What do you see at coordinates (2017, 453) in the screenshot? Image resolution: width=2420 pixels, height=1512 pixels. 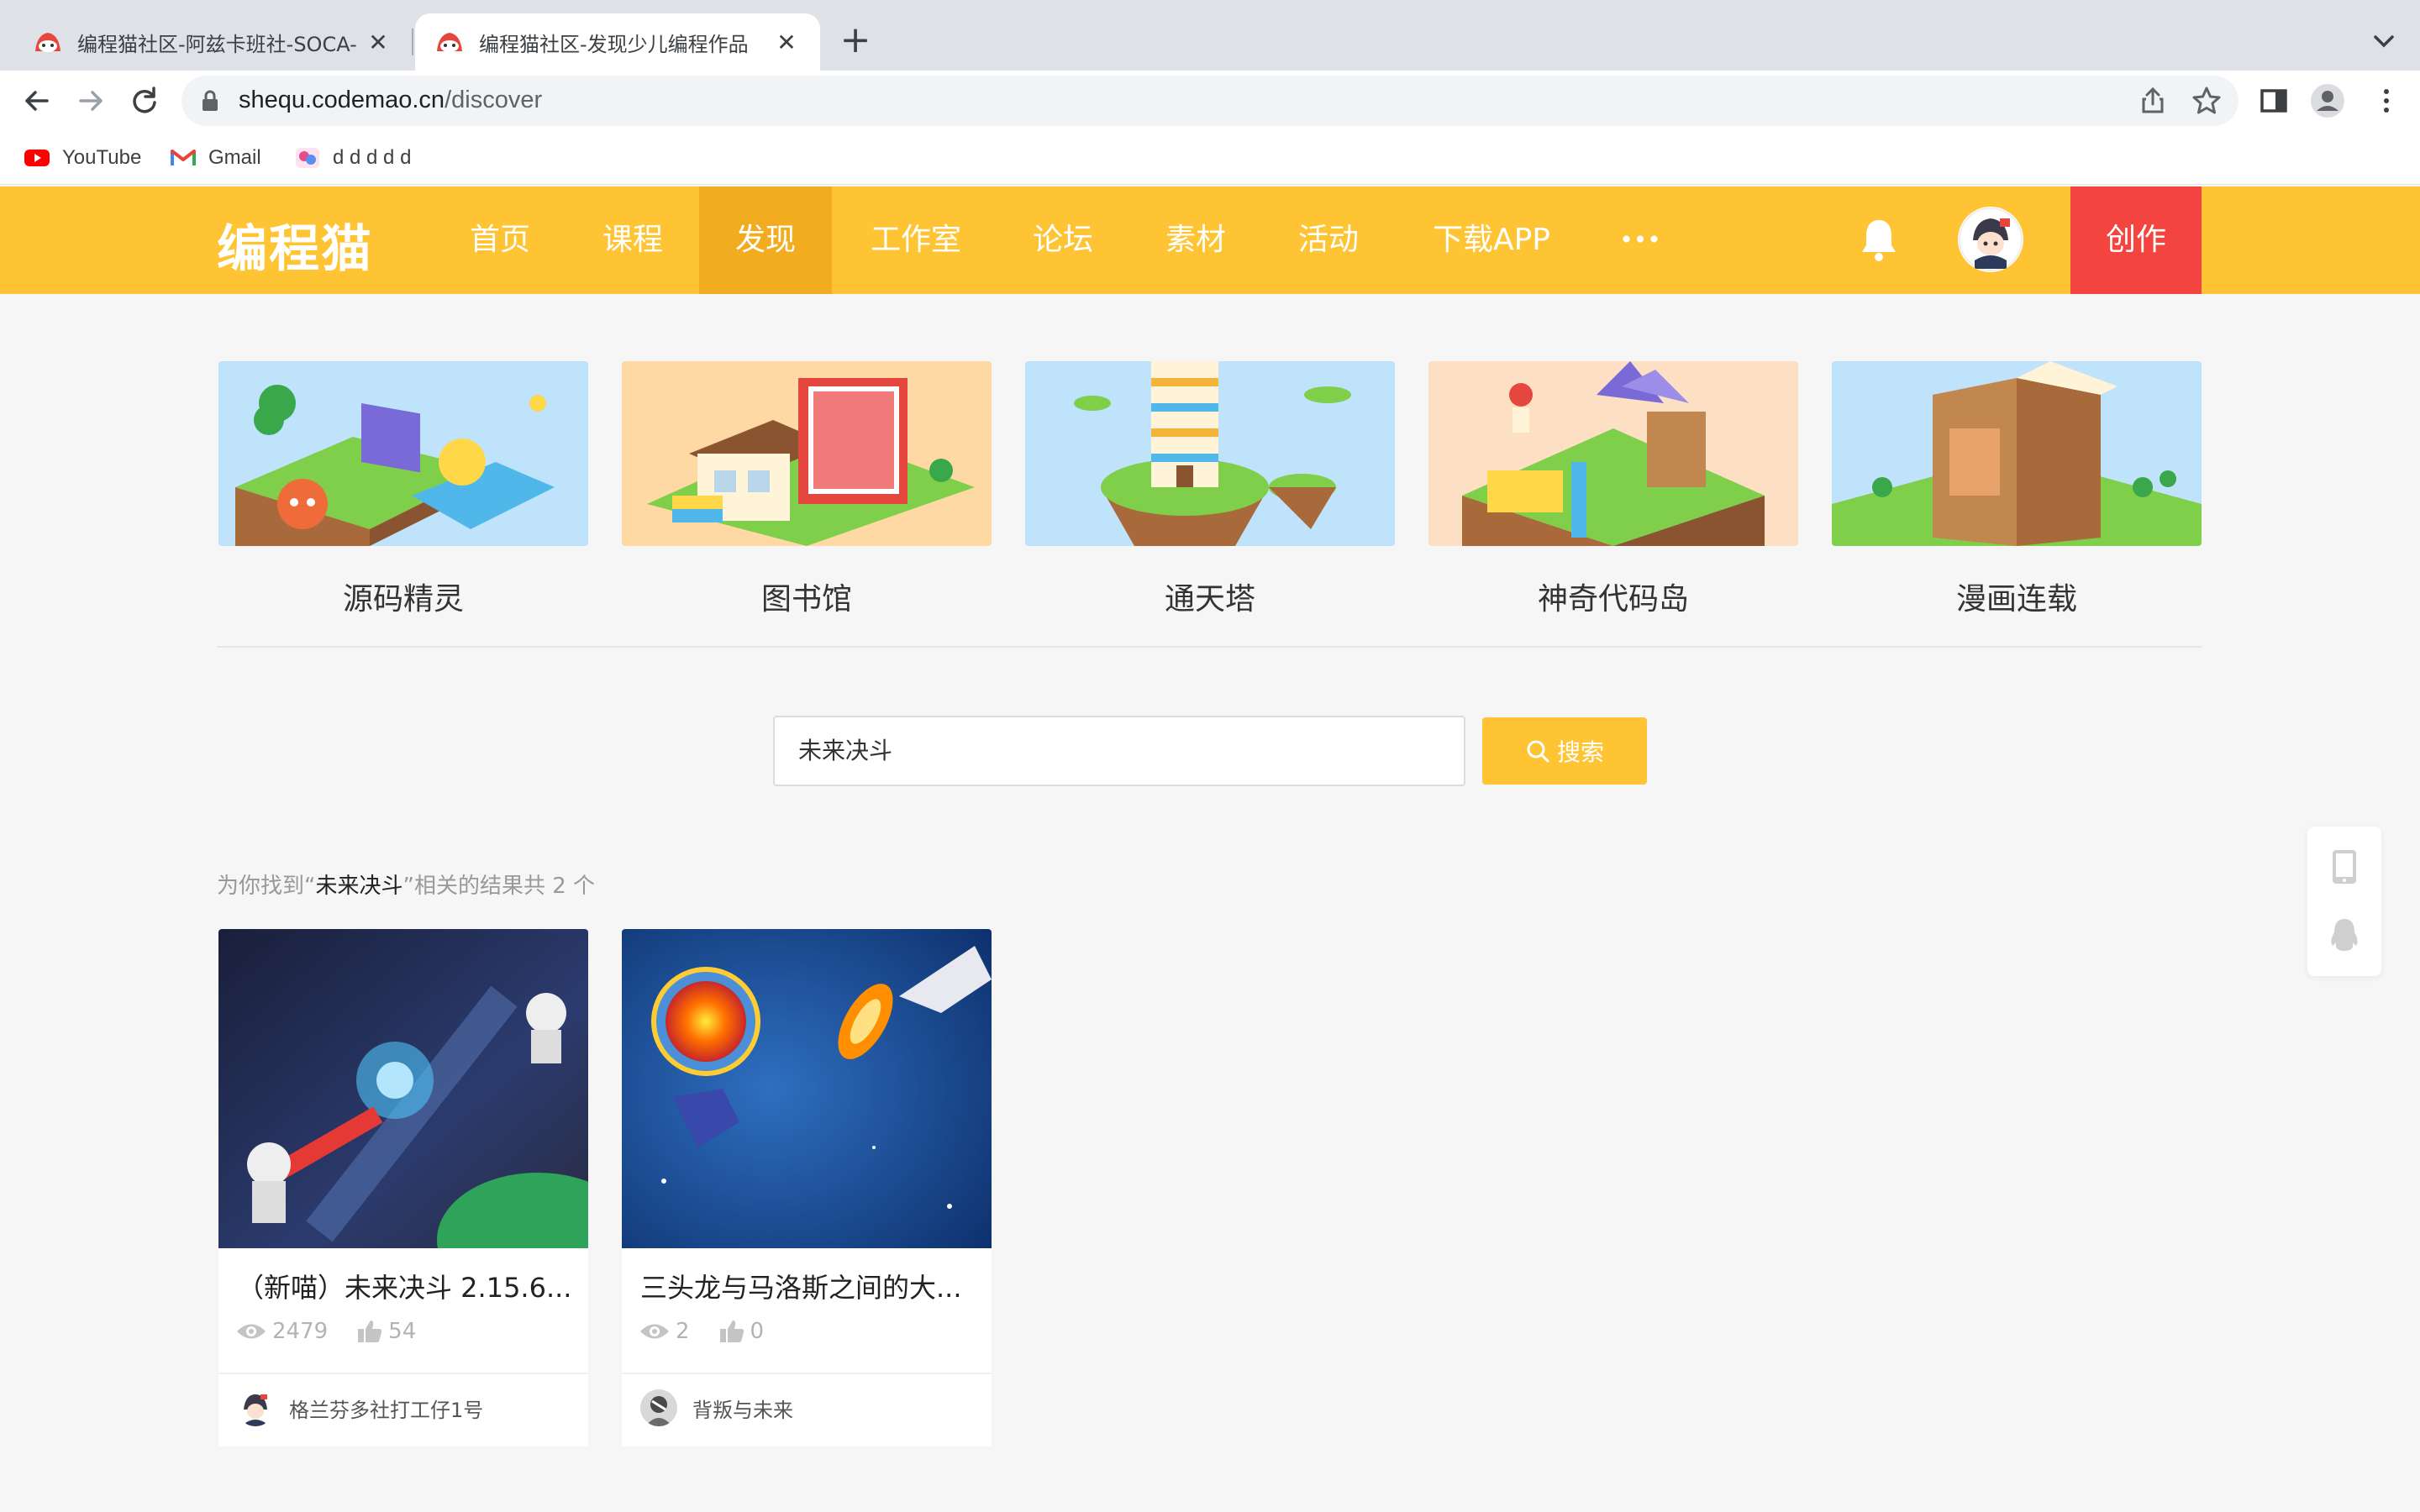 I see `comics-illustration-icon` at bounding box center [2017, 453].